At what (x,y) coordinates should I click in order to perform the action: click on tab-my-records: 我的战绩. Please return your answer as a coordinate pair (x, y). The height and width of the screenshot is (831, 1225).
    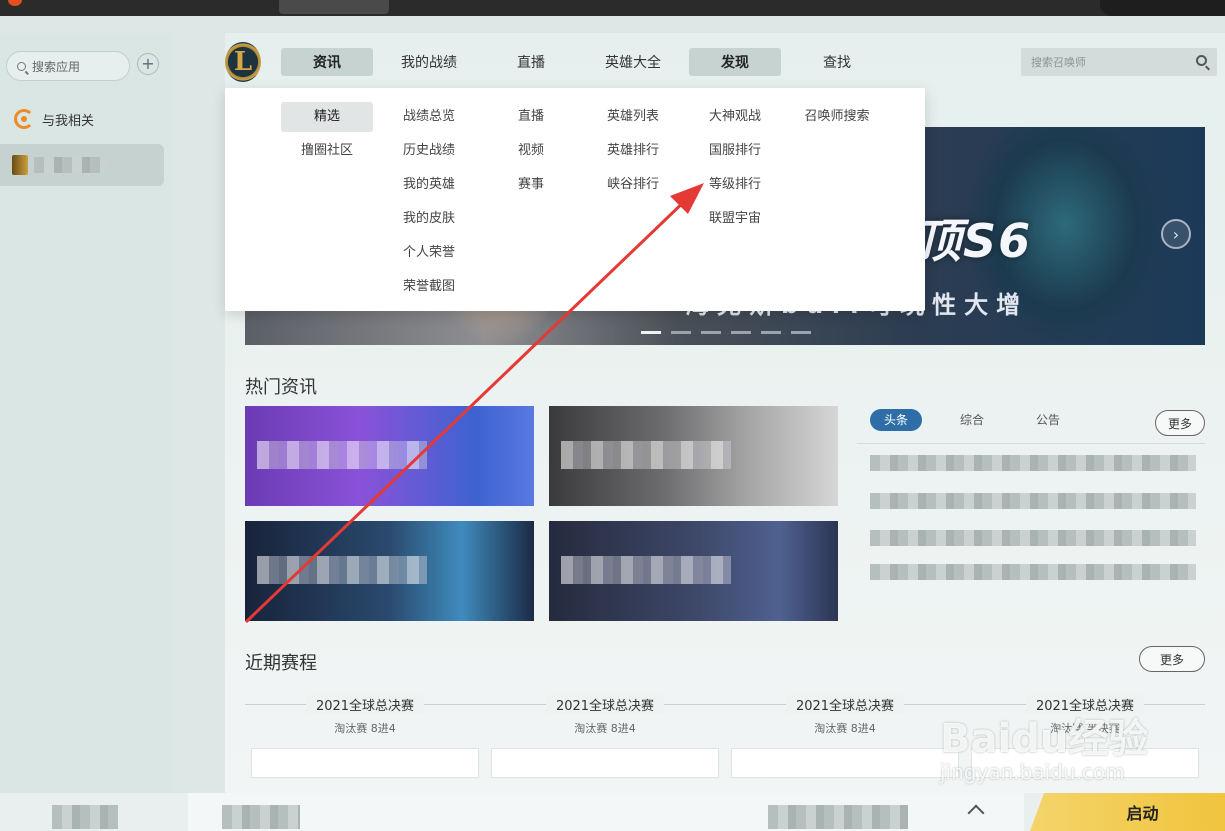
    Looking at the image, I should click on (429, 62).